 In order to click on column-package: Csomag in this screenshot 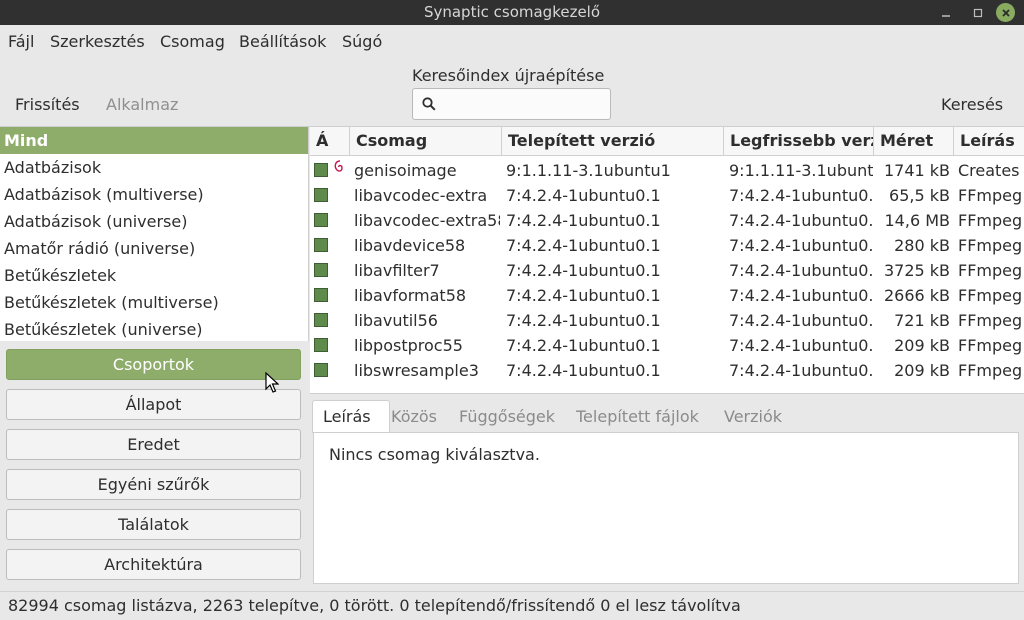, I will do `click(426, 141)`.